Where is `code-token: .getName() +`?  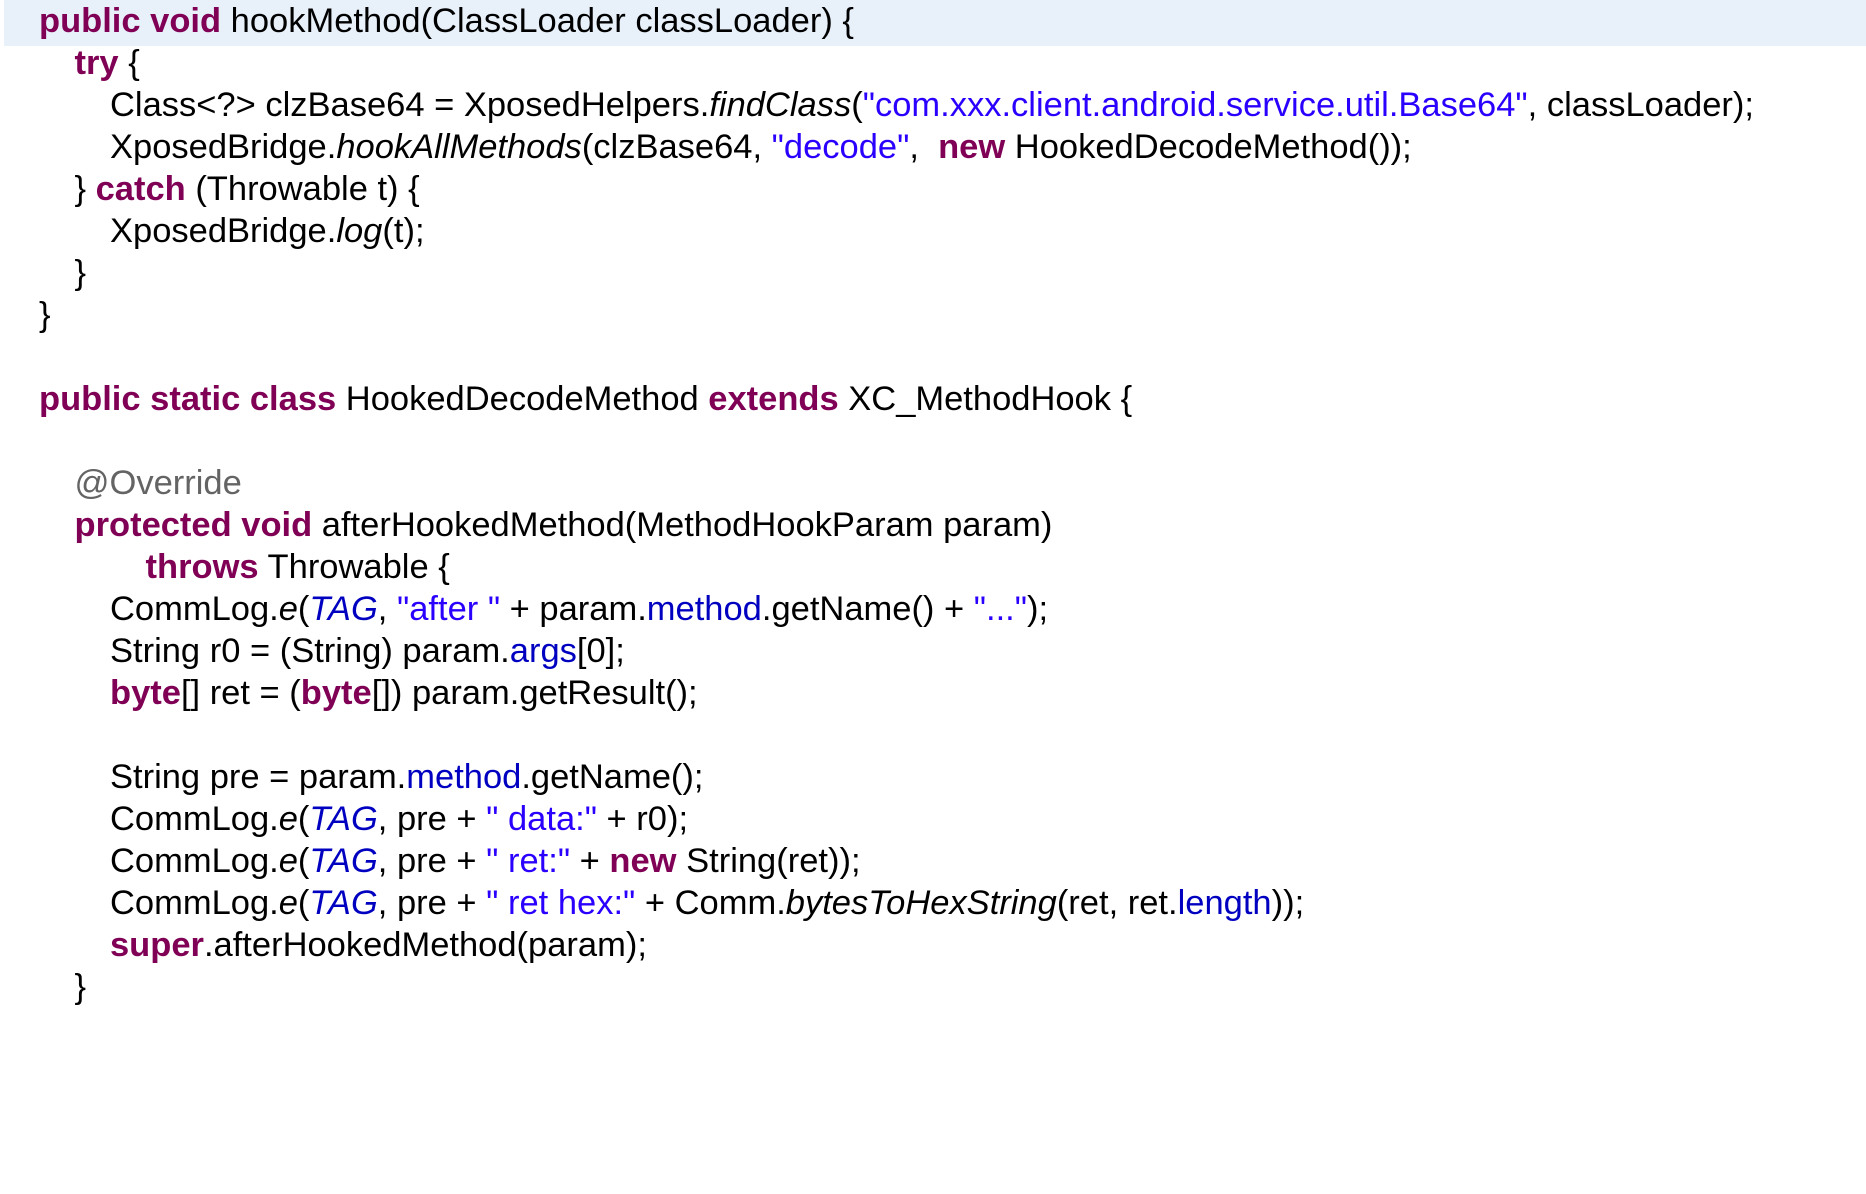 code-token: .getName() + is located at coordinates (867, 609).